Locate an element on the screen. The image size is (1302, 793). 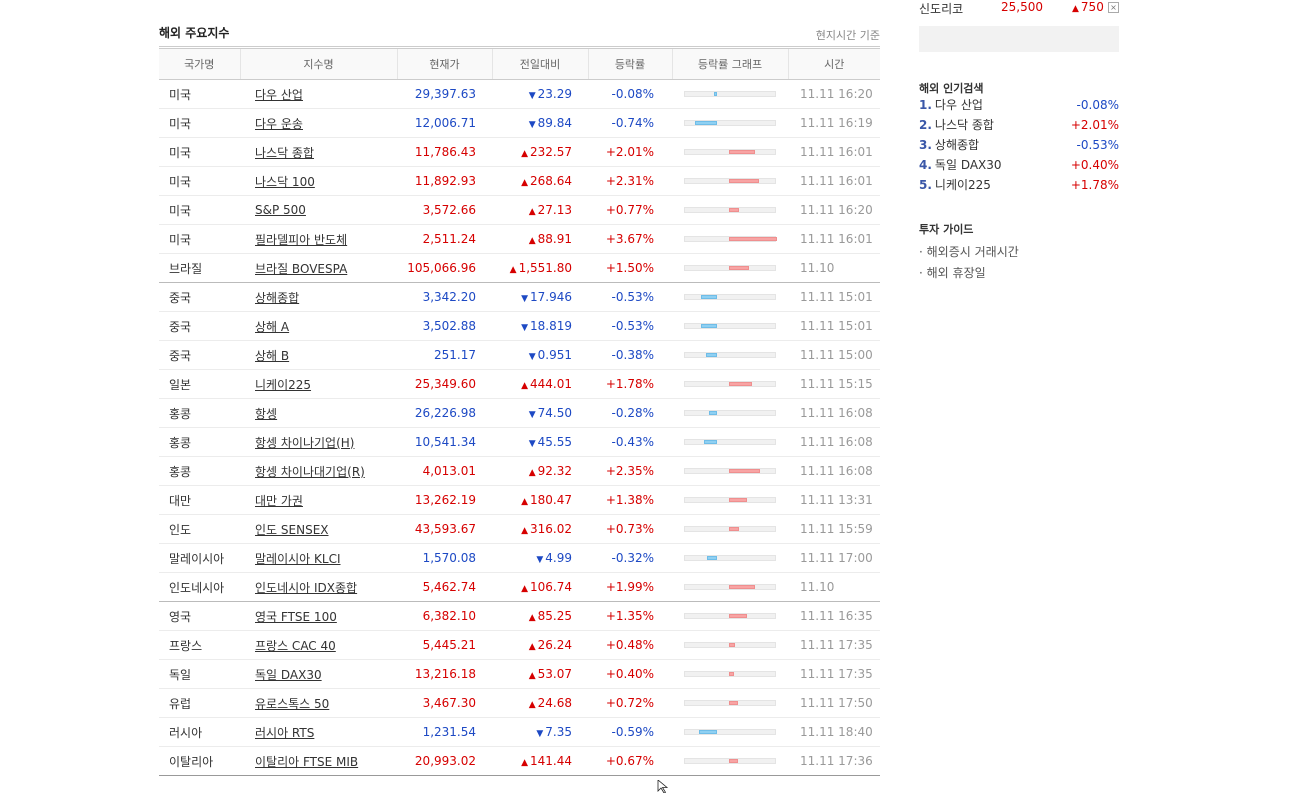
index-name-cell: 유로스톡스 50 is located at coordinates (318, 703).